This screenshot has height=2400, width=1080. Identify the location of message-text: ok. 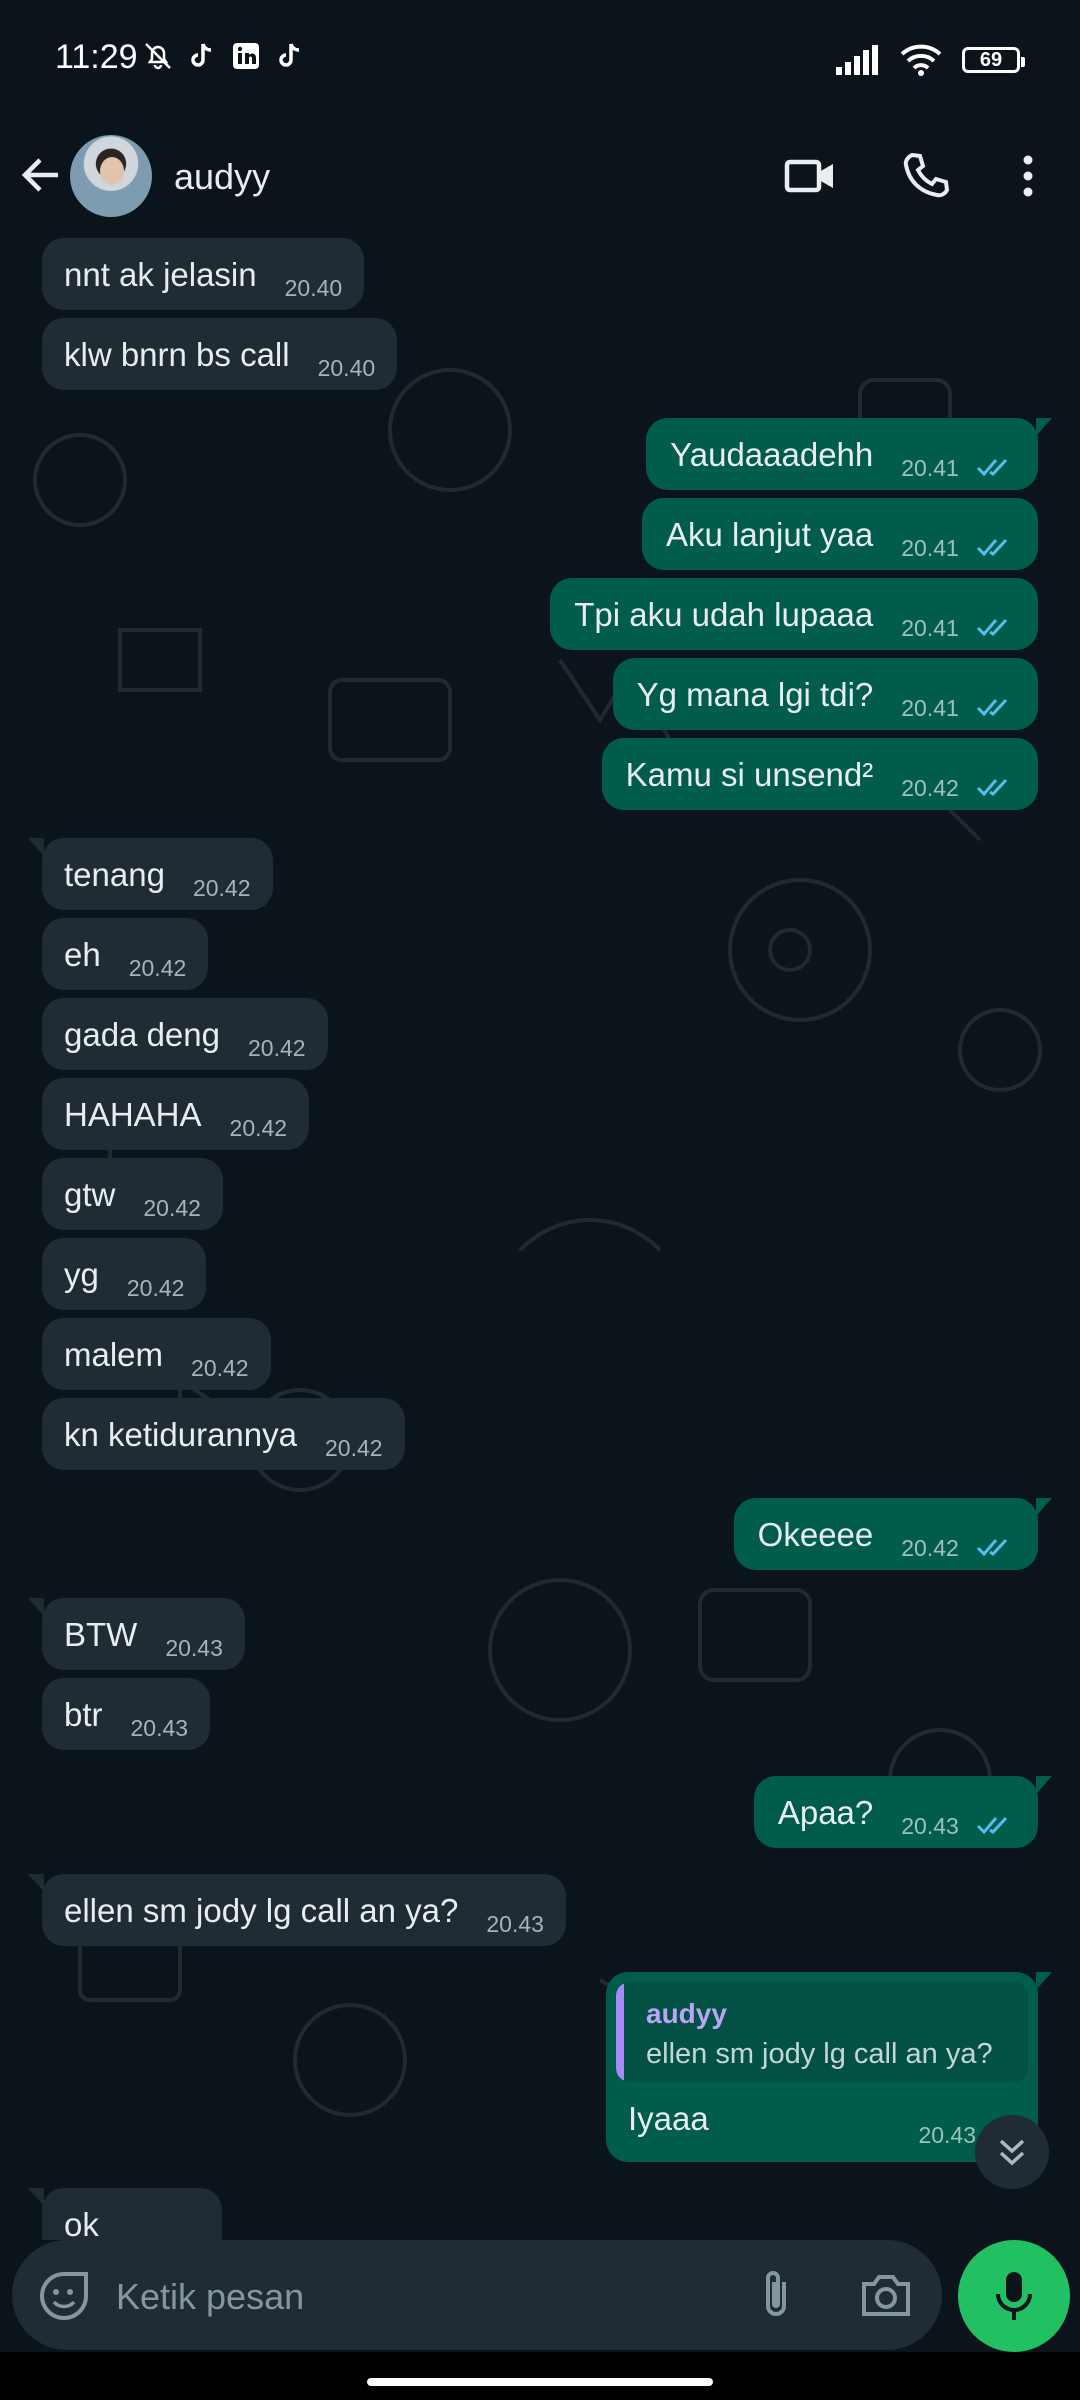
(81, 2223).